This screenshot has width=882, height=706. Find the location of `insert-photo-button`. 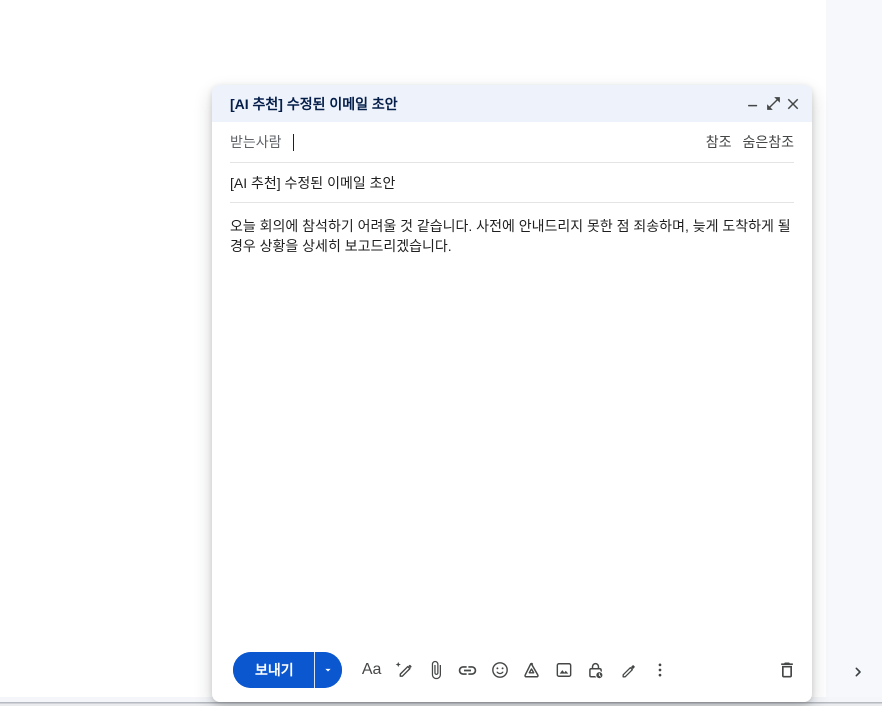

insert-photo-button is located at coordinates (564, 670).